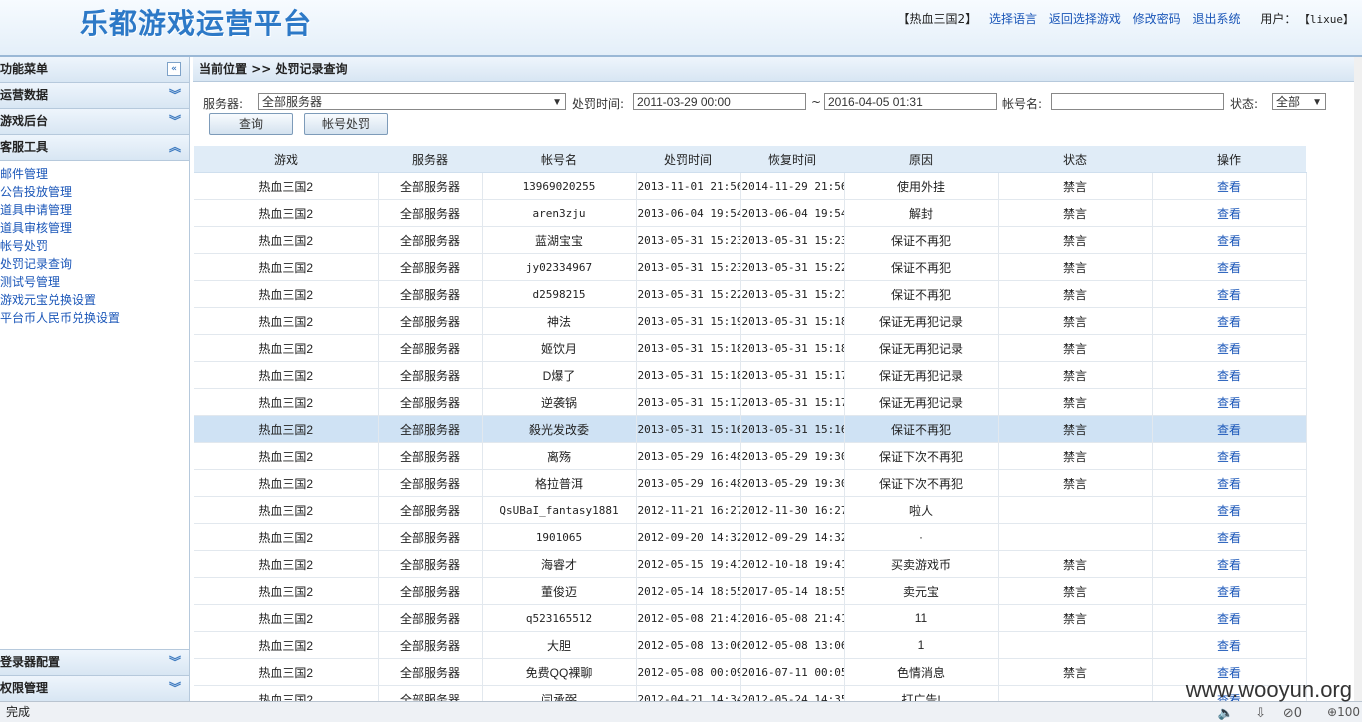 This screenshot has width=1362, height=724. What do you see at coordinates (1358, 379) in the screenshot?
I see `vertical-scrollbar` at bounding box center [1358, 379].